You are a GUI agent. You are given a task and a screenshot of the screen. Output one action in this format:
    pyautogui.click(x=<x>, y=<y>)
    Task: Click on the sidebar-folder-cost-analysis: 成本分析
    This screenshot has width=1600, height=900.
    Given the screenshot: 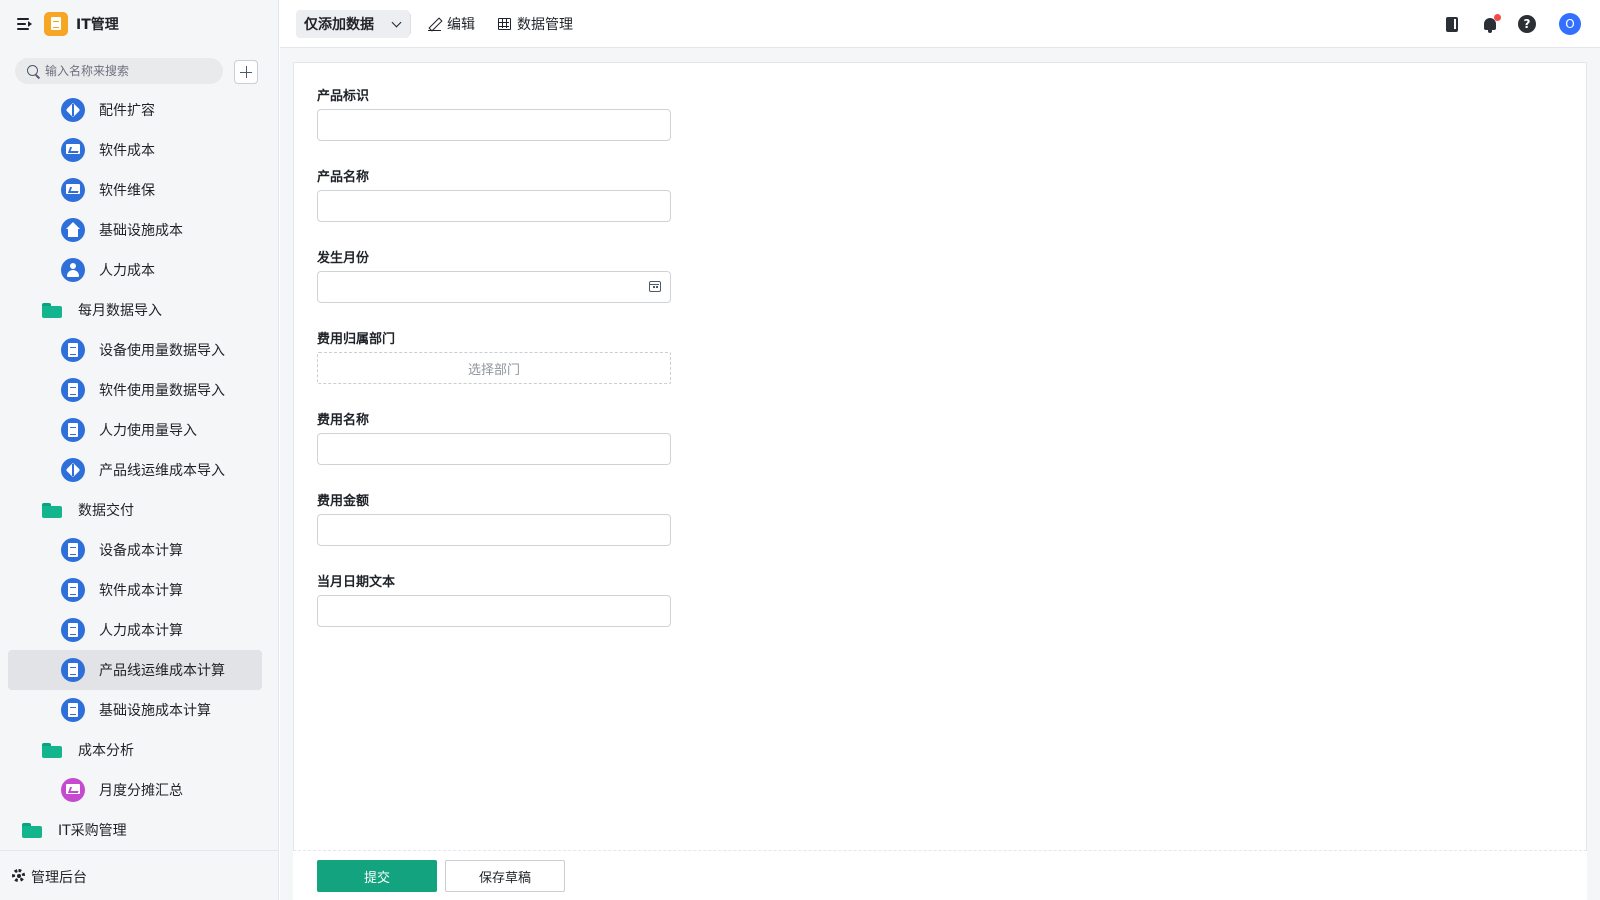 What is the action you would take?
    pyautogui.click(x=88, y=750)
    